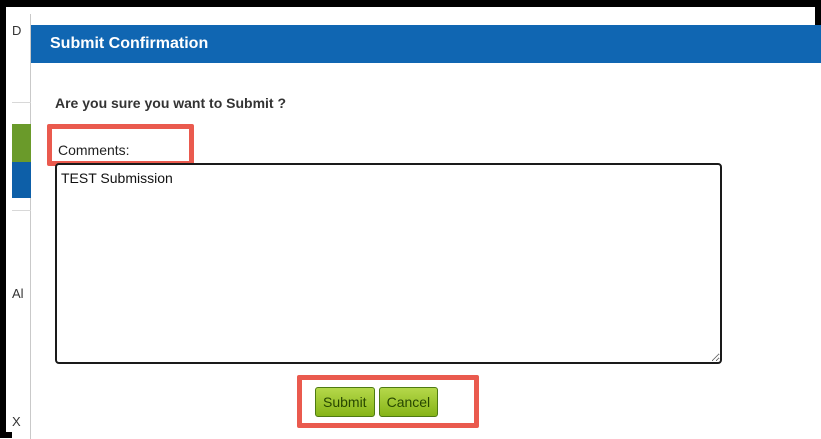 The height and width of the screenshot is (439, 821). What do you see at coordinates (21, 180) in the screenshot?
I see `background-blue-bar` at bounding box center [21, 180].